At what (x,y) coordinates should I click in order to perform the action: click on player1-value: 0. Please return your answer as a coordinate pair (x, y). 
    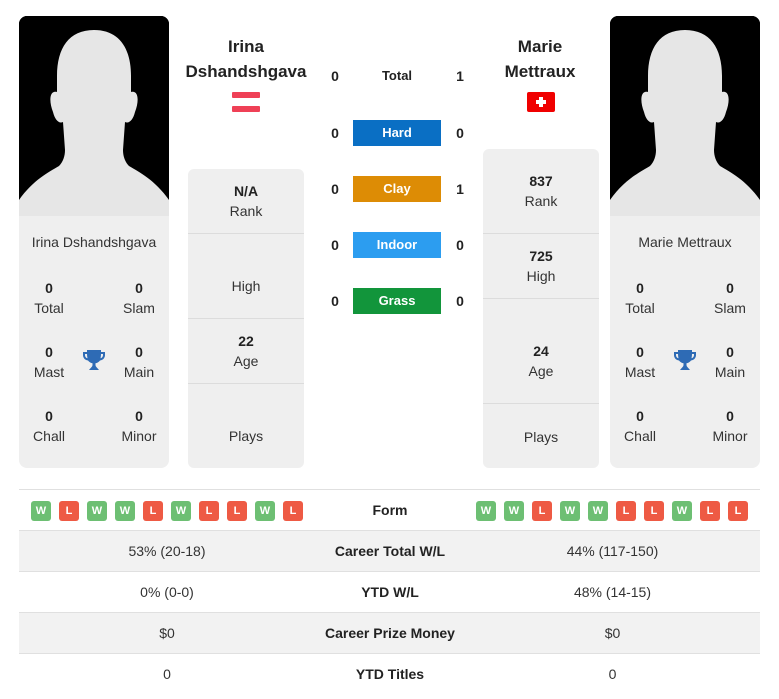
    Looking at the image, I should click on (167, 674).